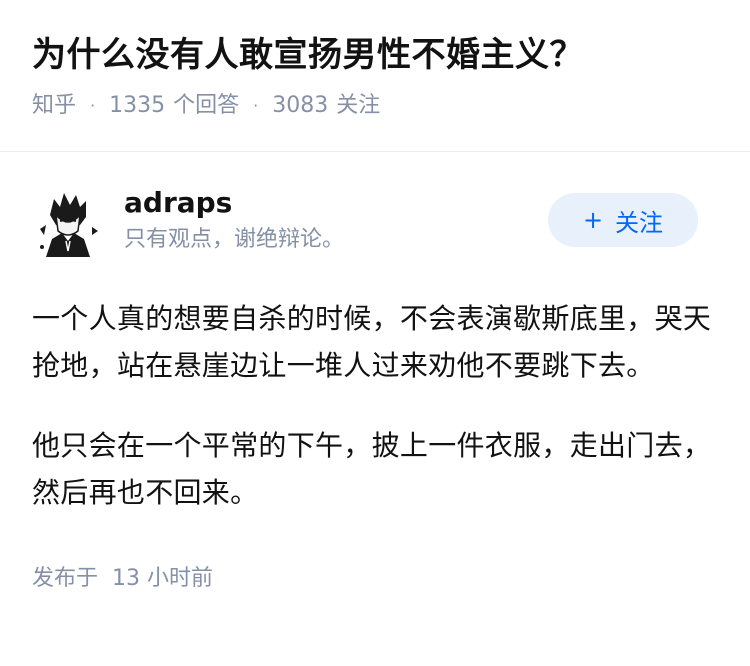 Image resolution: width=750 pixels, height=666 pixels. What do you see at coordinates (234, 239) in the screenshot?
I see `author-bio: 只有观点，谢绝辩论。` at bounding box center [234, 239].